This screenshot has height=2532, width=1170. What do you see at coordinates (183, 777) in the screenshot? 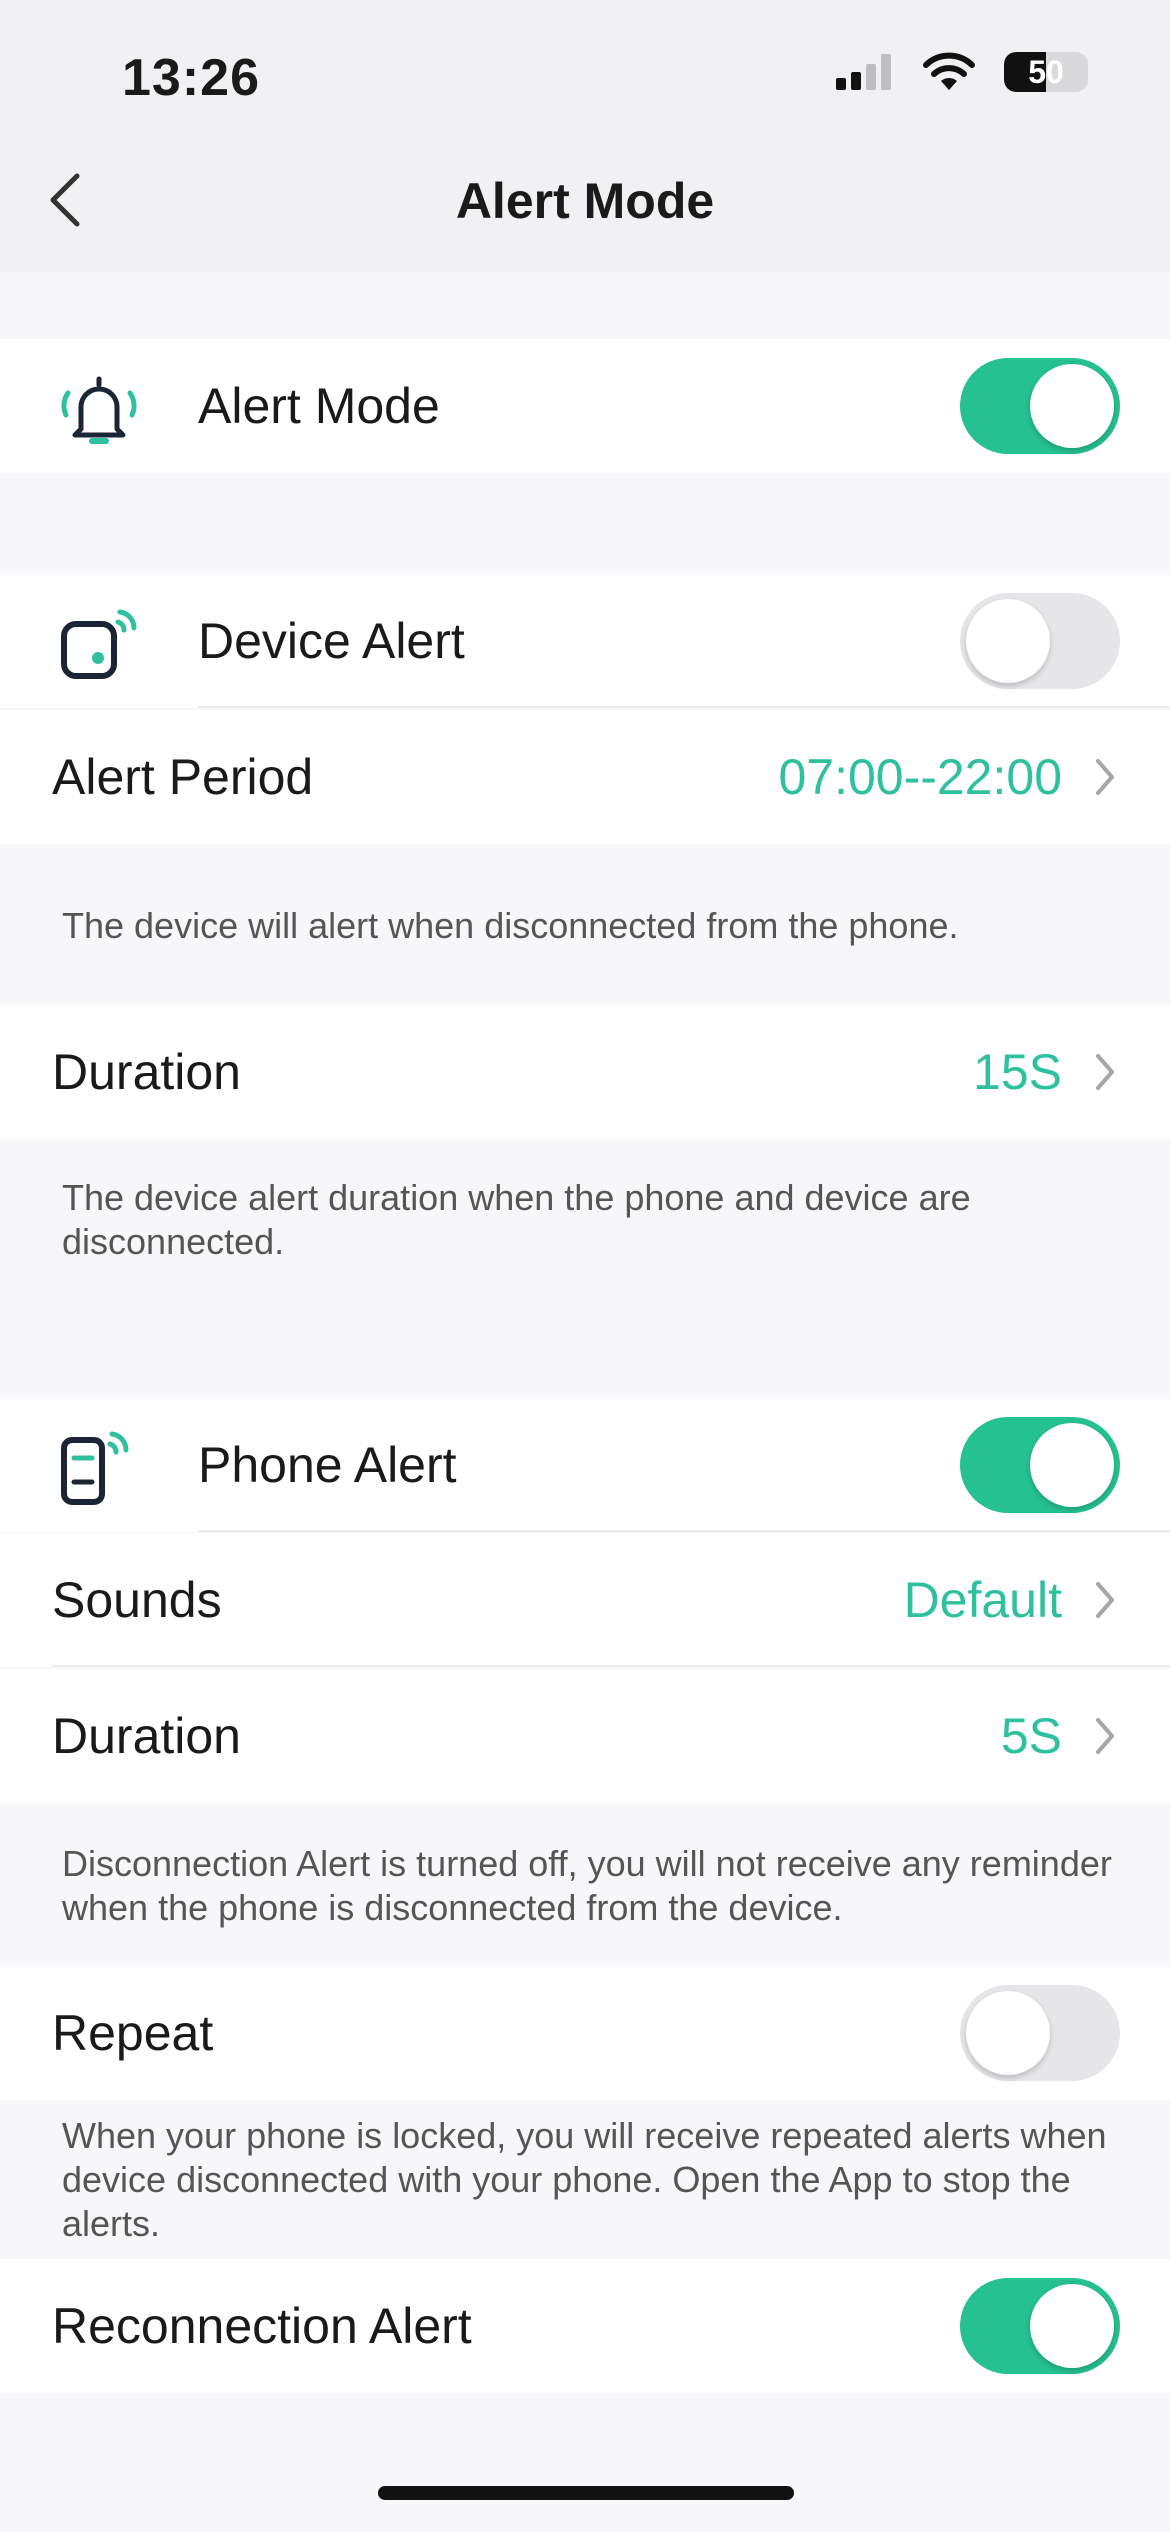
I see `alert-period-label: Alert Period` at bounding box center [183, 777].